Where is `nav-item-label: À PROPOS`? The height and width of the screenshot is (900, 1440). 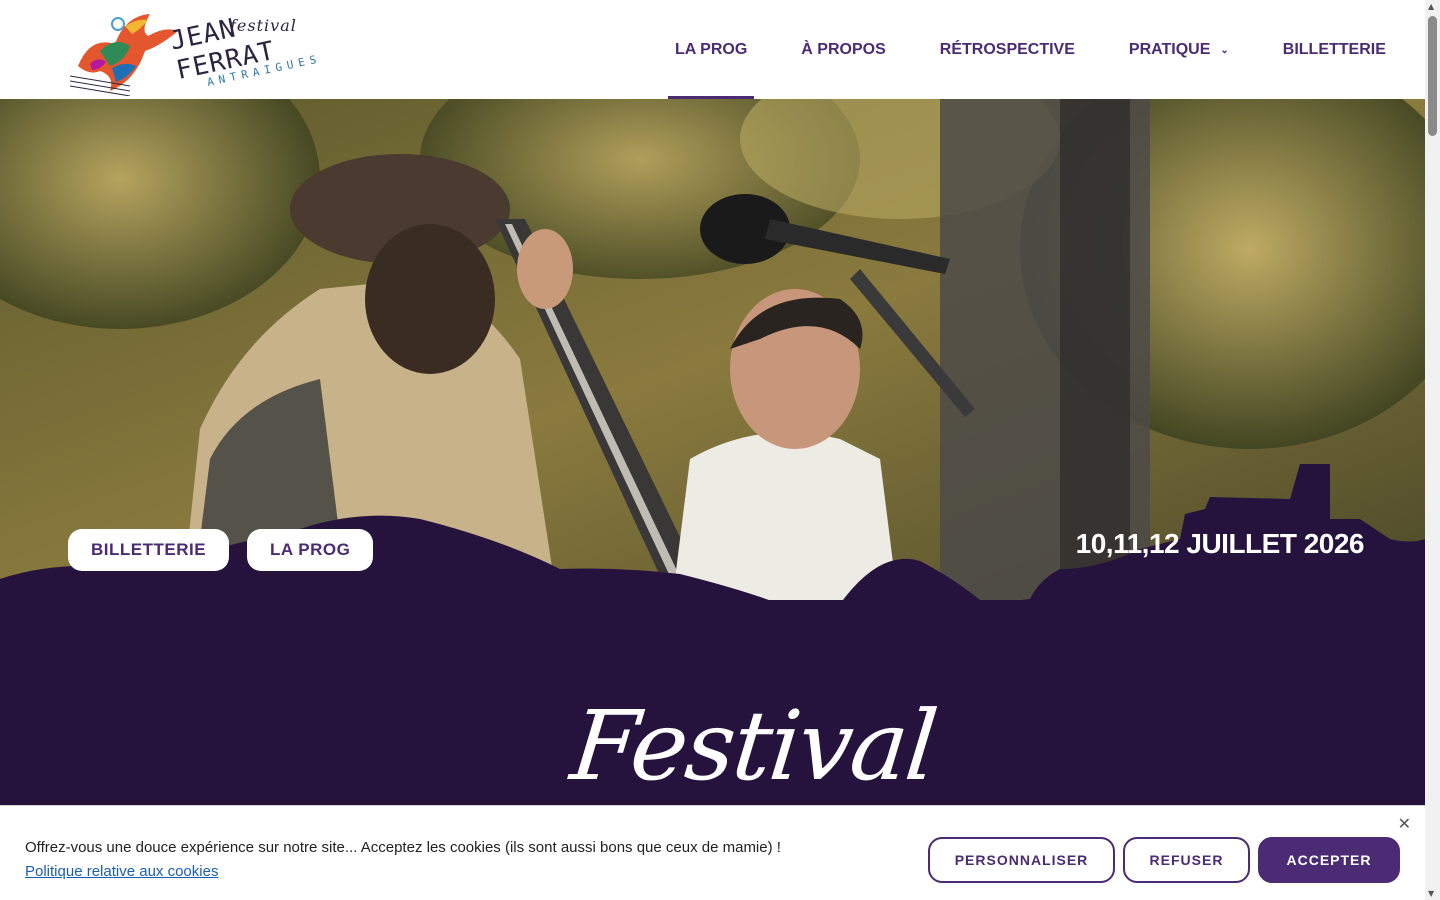 nav-item-label: À PROPOS is located at coordinates (843, 49).